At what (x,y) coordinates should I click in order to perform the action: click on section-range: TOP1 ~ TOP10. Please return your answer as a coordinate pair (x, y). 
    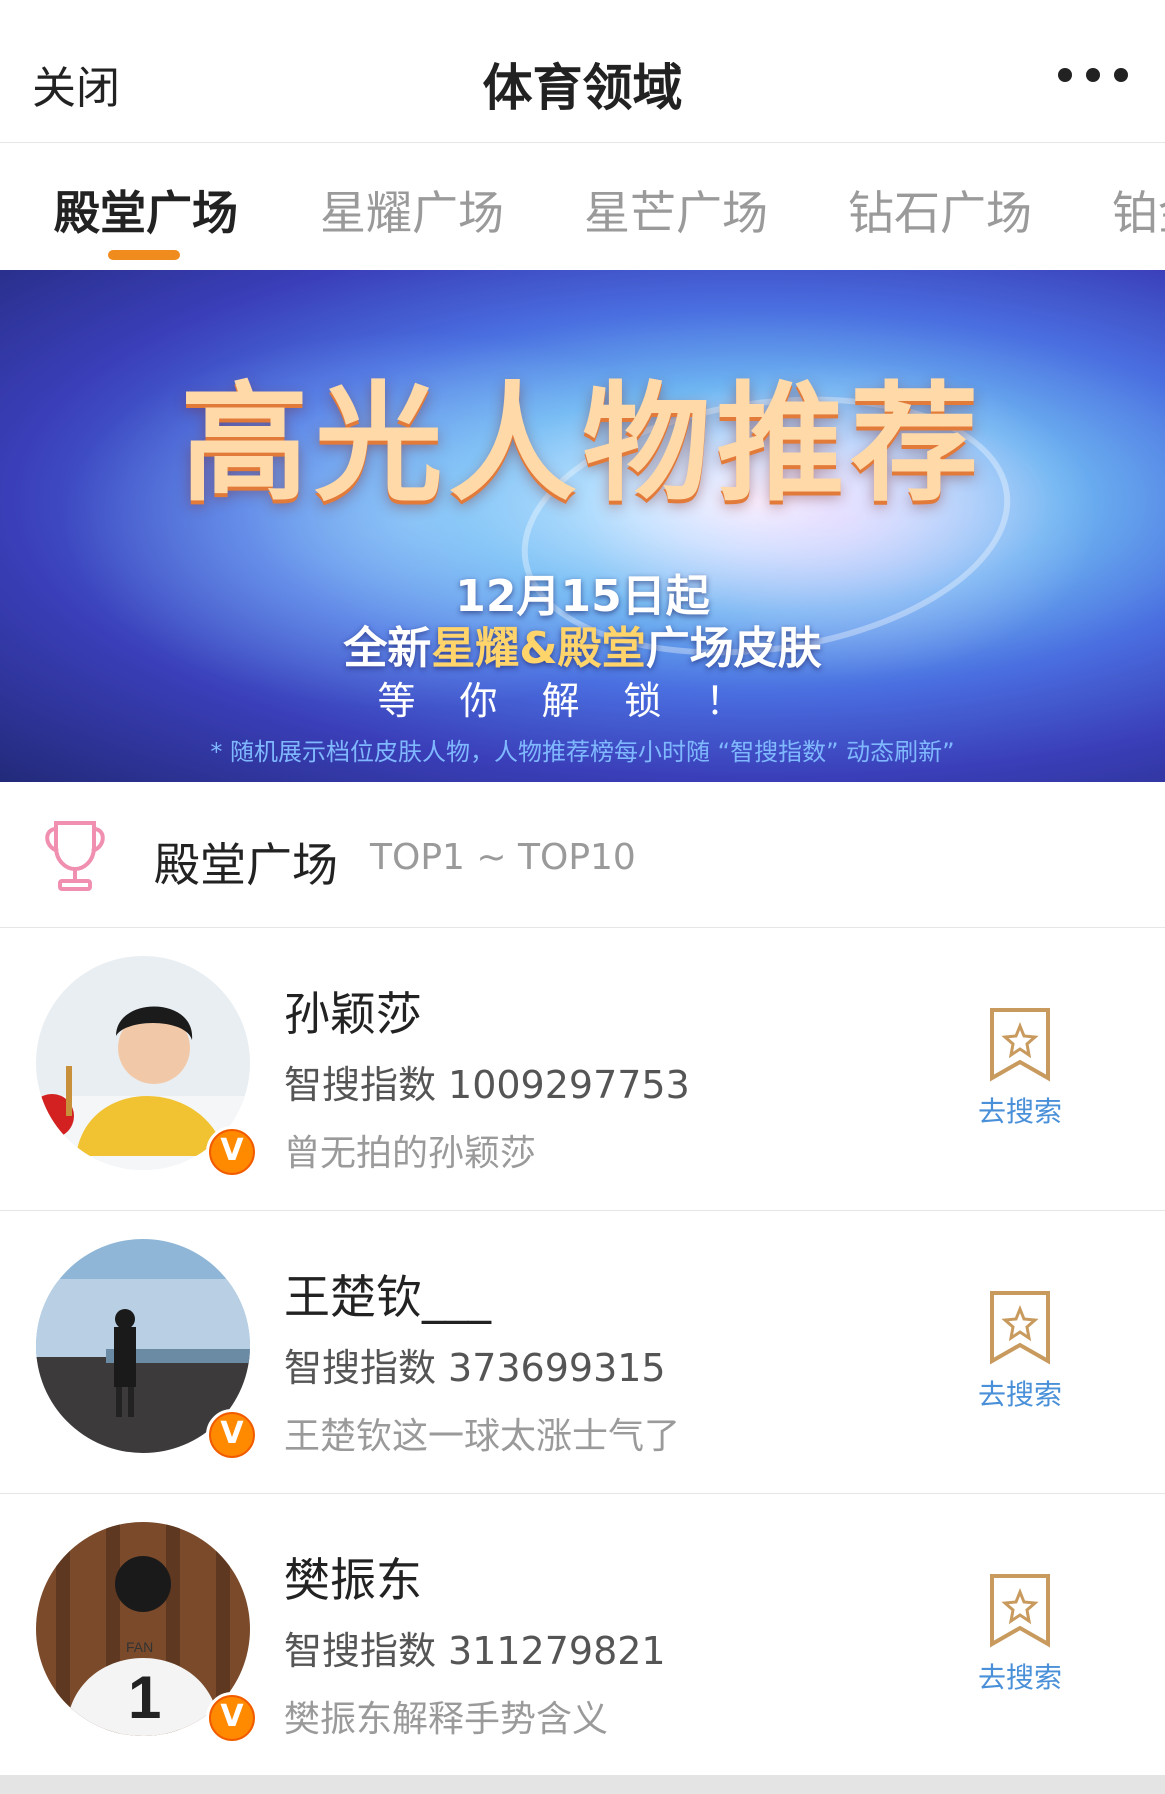
    Looking at the image, I should click on (503, 857).